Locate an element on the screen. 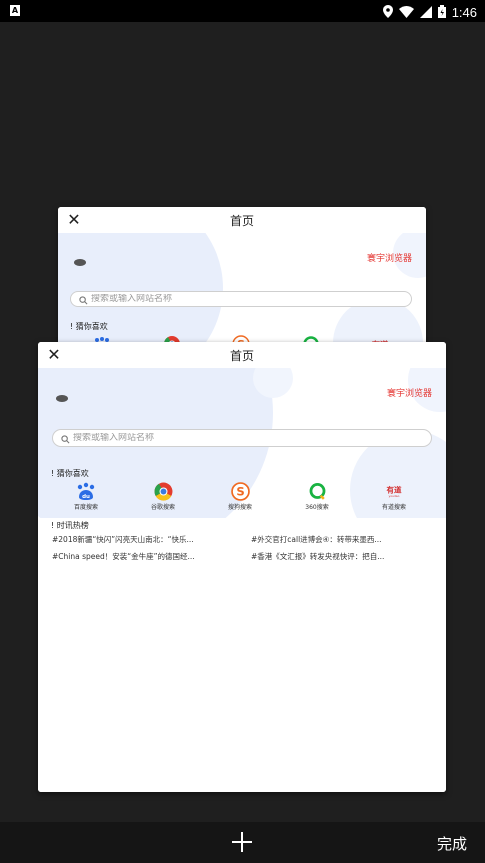  location-icon is located at coordinates (387, 12).